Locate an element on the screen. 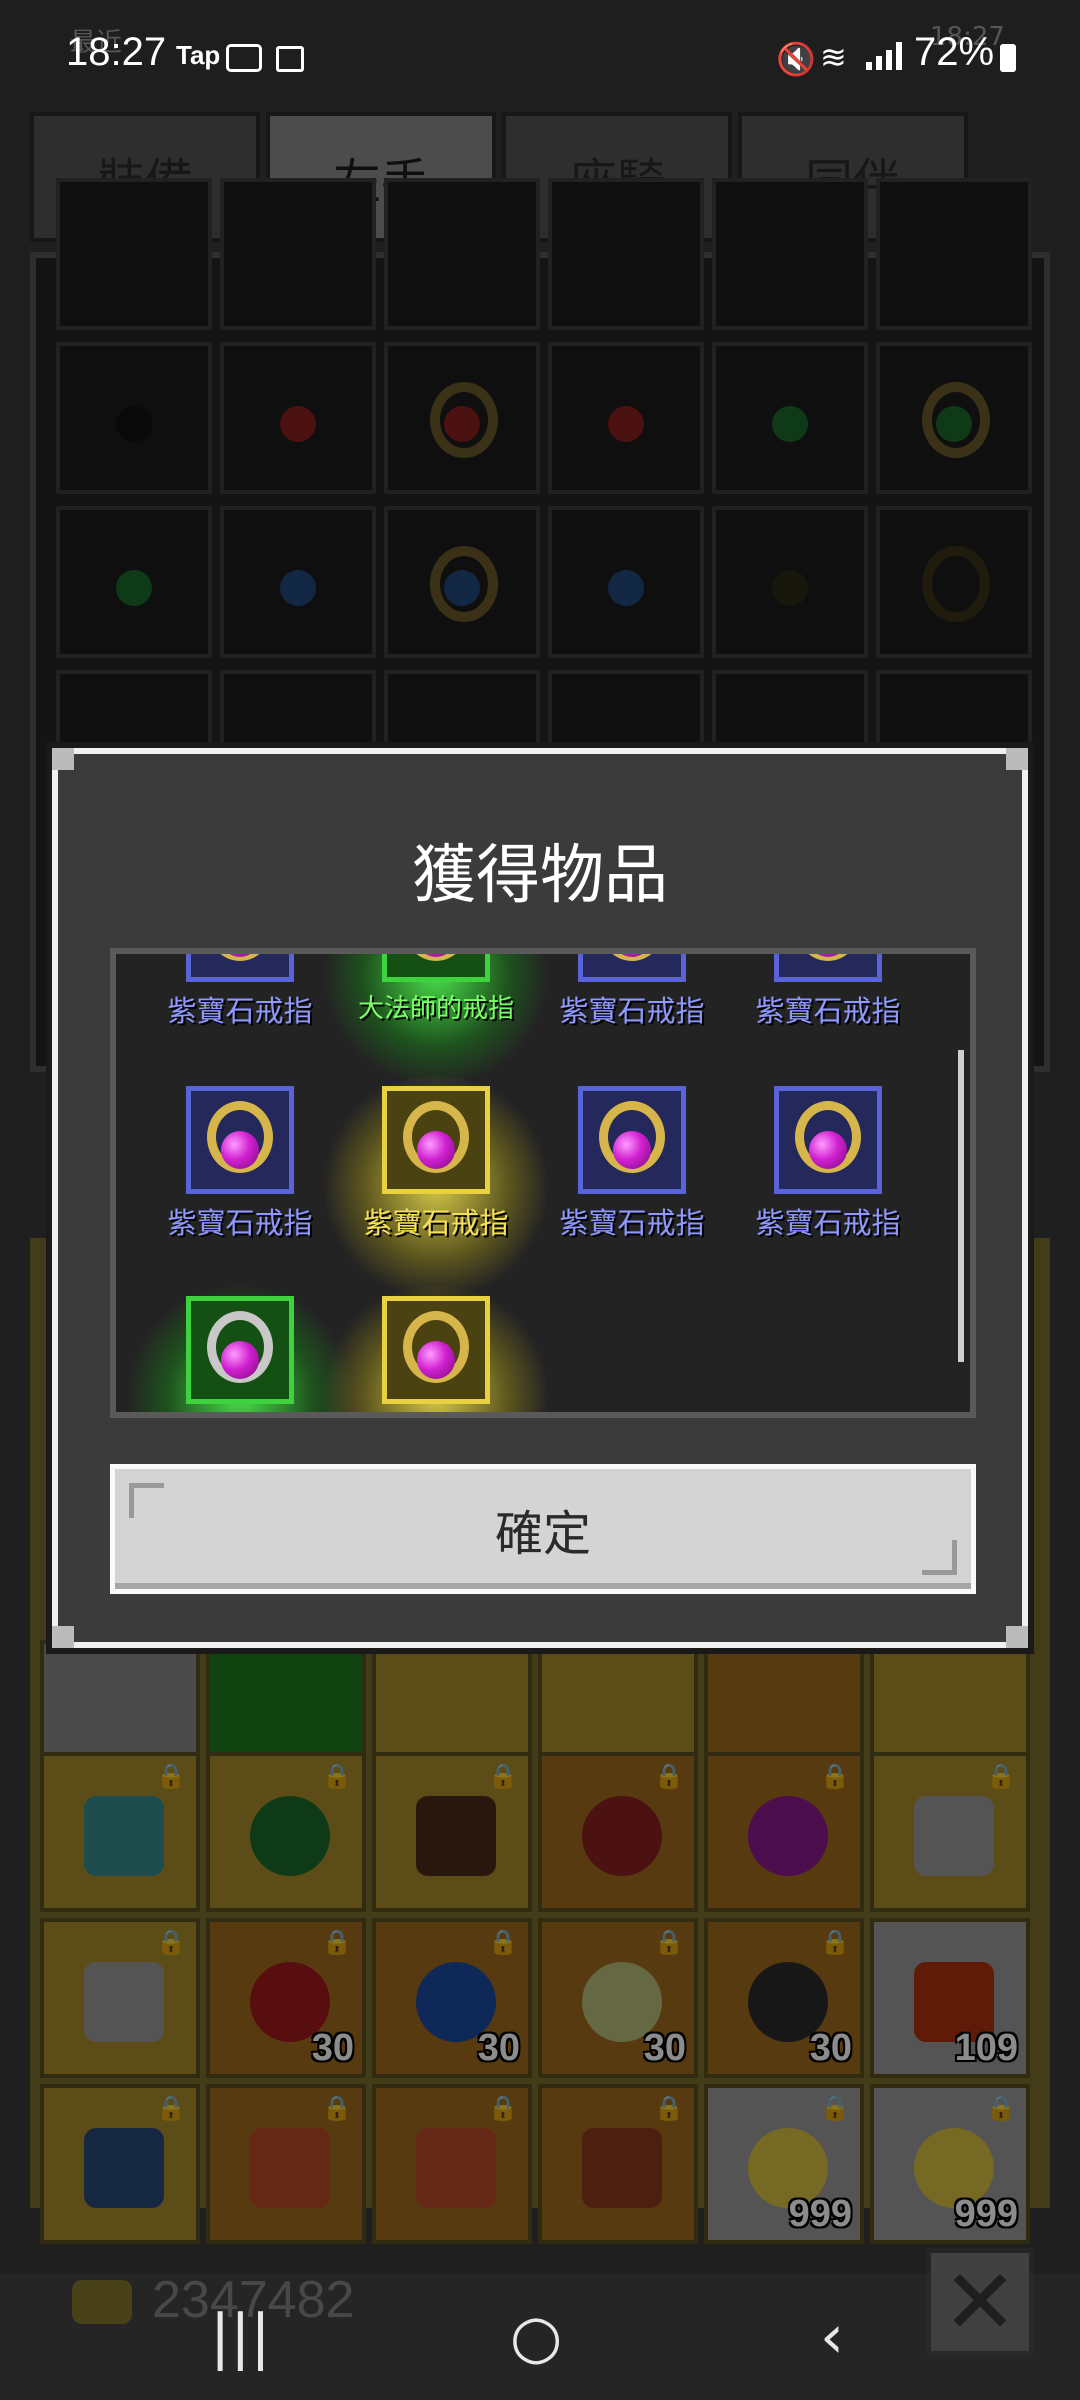 This screenshot has width=1080, height=2400. camera-icon is located at coordinates (244, 58).